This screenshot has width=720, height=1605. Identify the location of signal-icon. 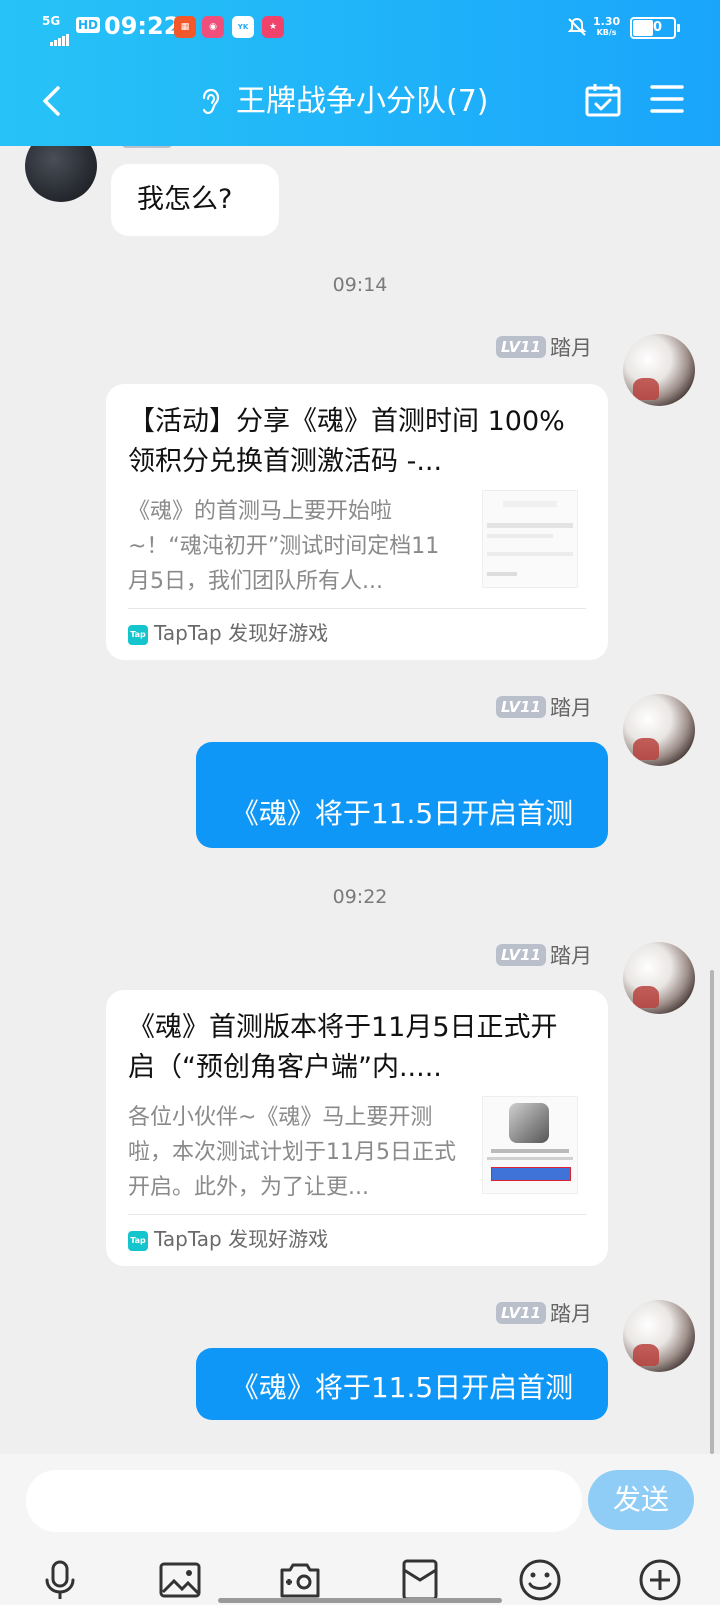
(60, 38).